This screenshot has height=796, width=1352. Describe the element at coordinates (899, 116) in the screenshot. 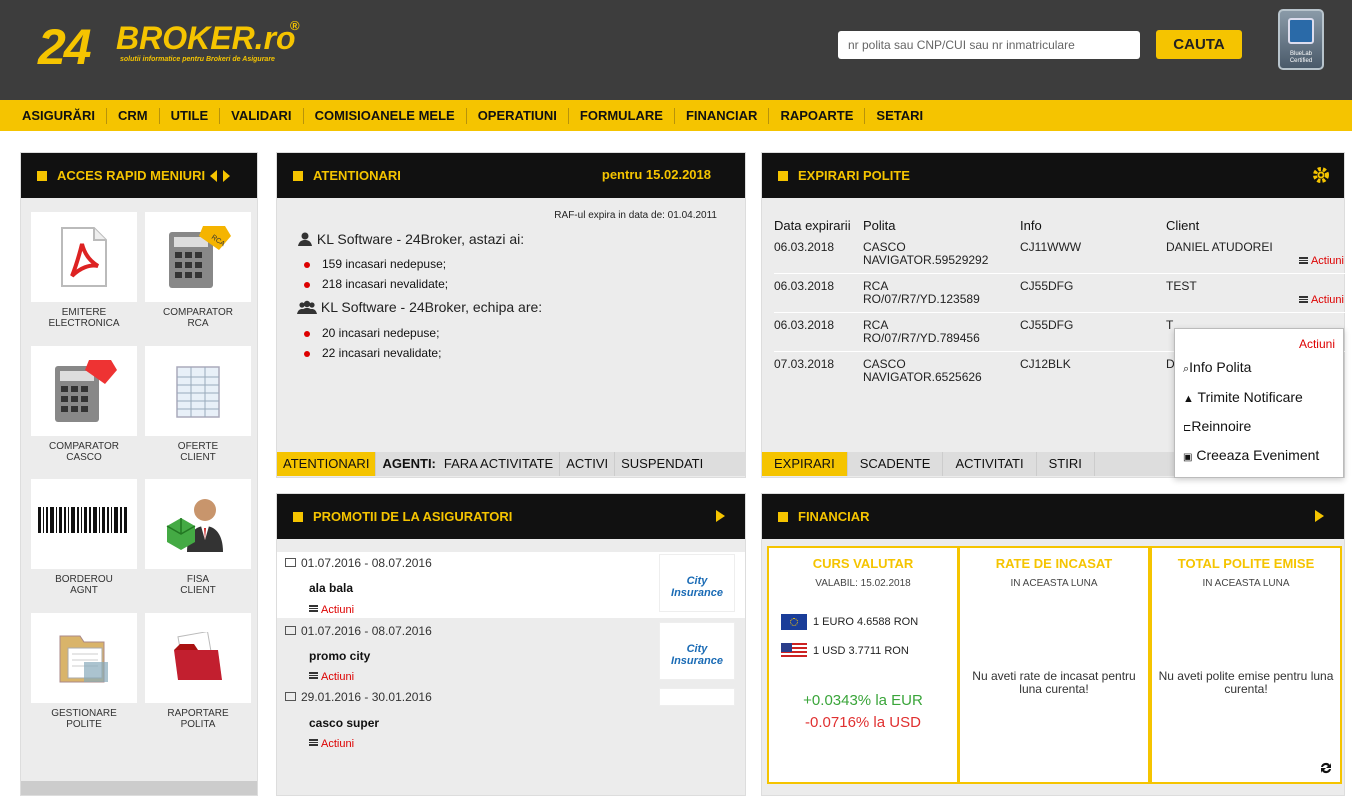

I see `nav-item-setari: SETARI` at that location.